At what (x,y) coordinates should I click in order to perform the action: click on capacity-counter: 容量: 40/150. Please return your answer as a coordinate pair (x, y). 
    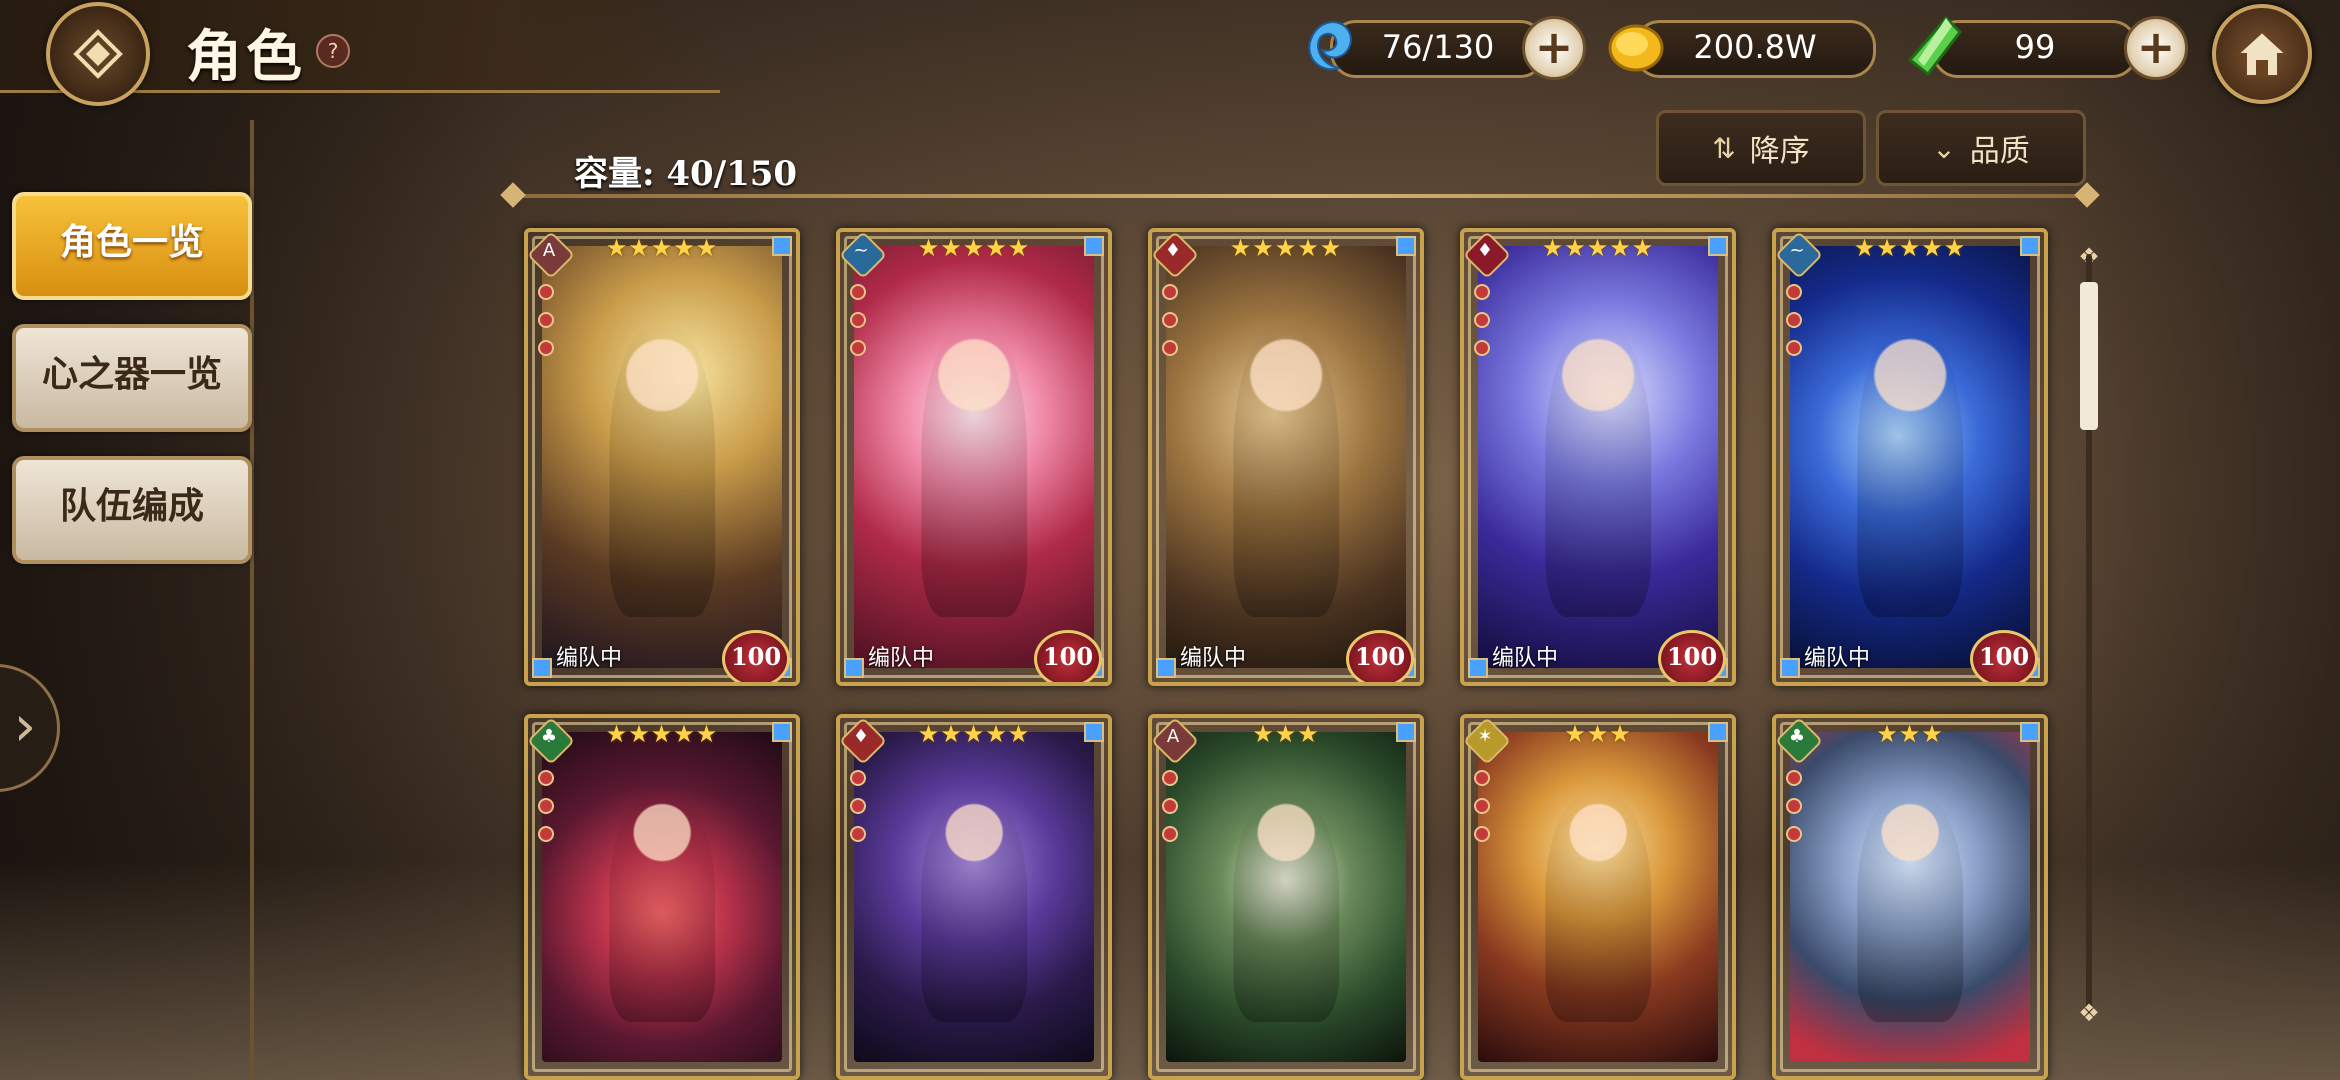
    Looking at the image, I should click on (686, 174).